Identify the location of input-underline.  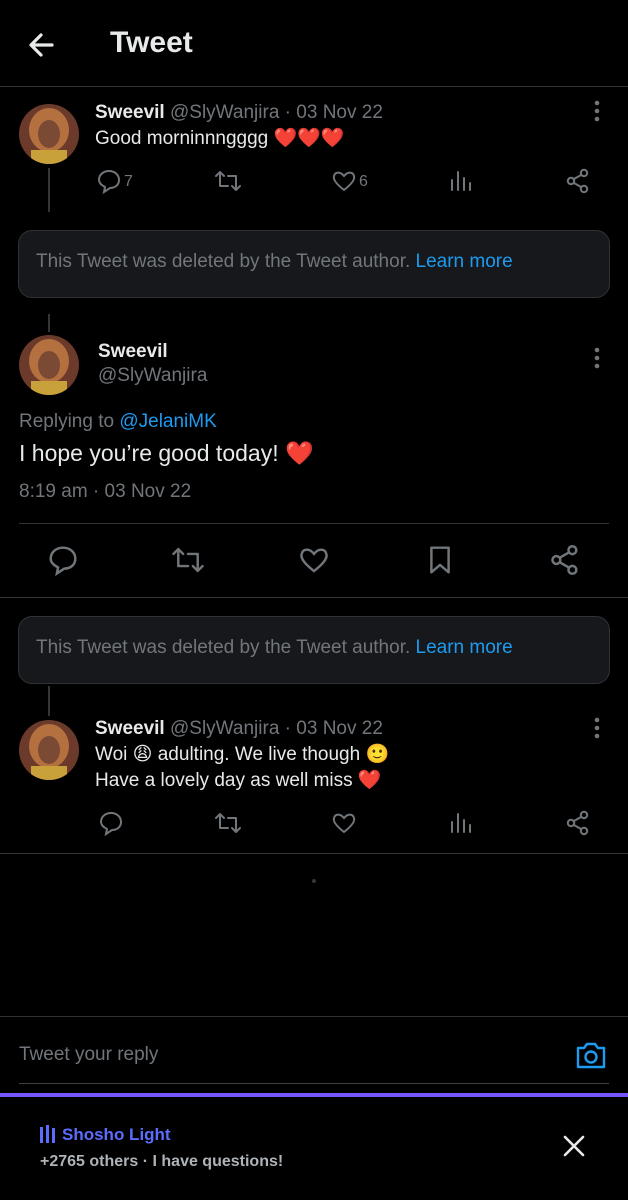
(314, 1083).